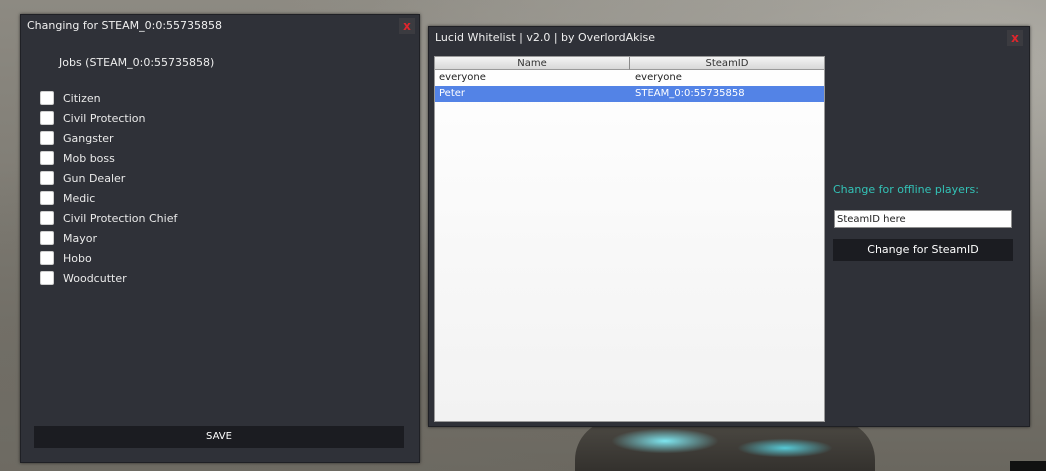 The image size is (1046, 471). What do you see at coordinates (462, 77) in the screenshot?
I see `cell-name: everyone` at bounding box center [462, 77].